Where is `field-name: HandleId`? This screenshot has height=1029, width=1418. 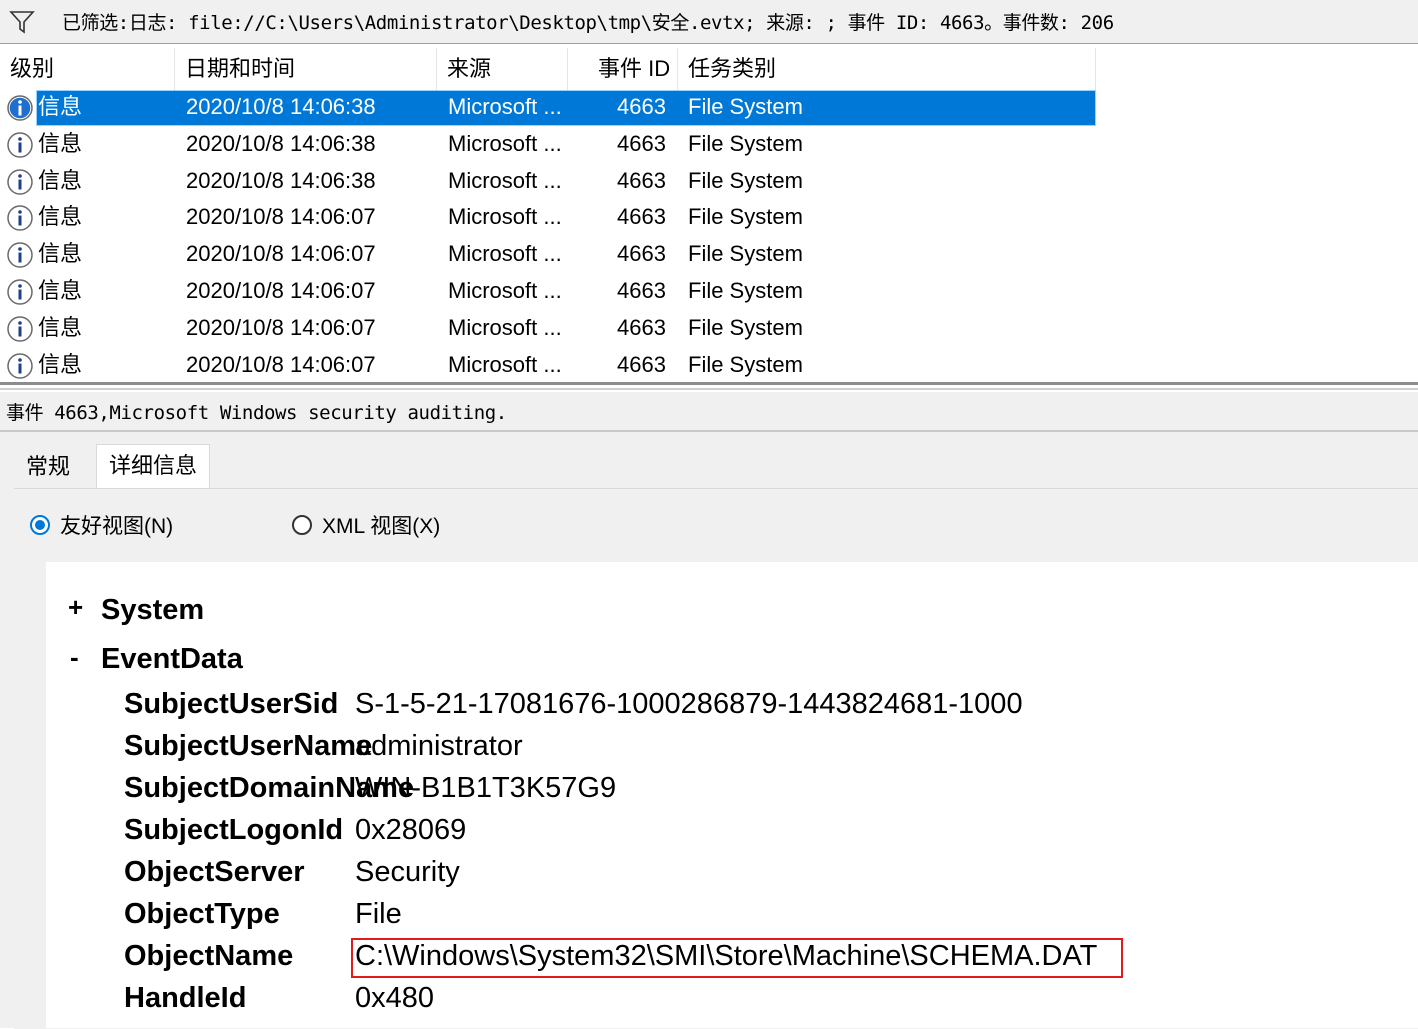
field-name: HandleId is located at coordinates (185, 998).